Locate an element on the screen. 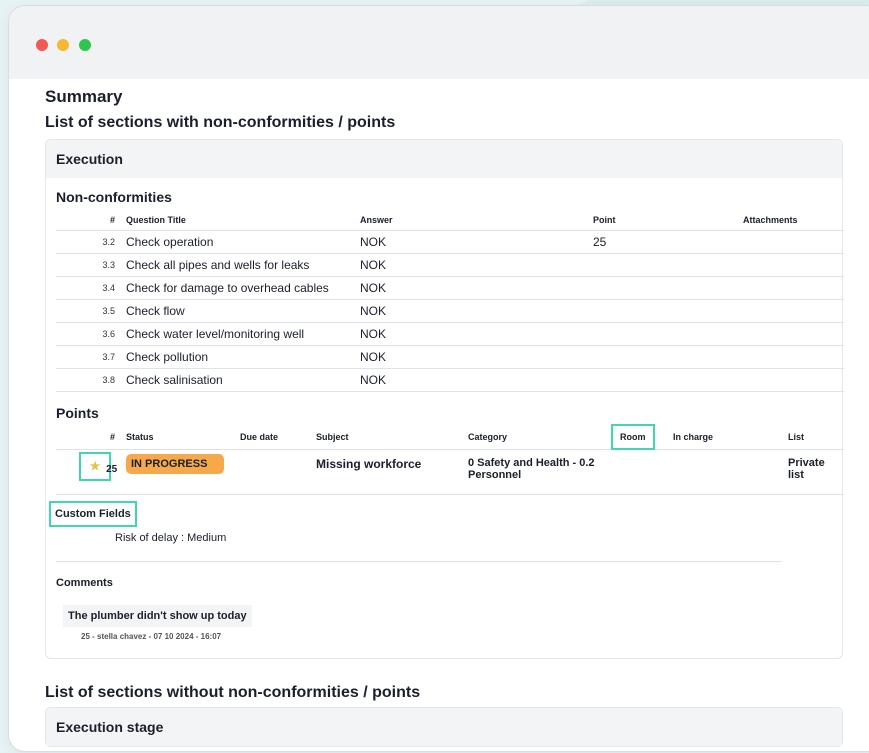  nc-question: Check salinisation is located at coordinates (243, 380).